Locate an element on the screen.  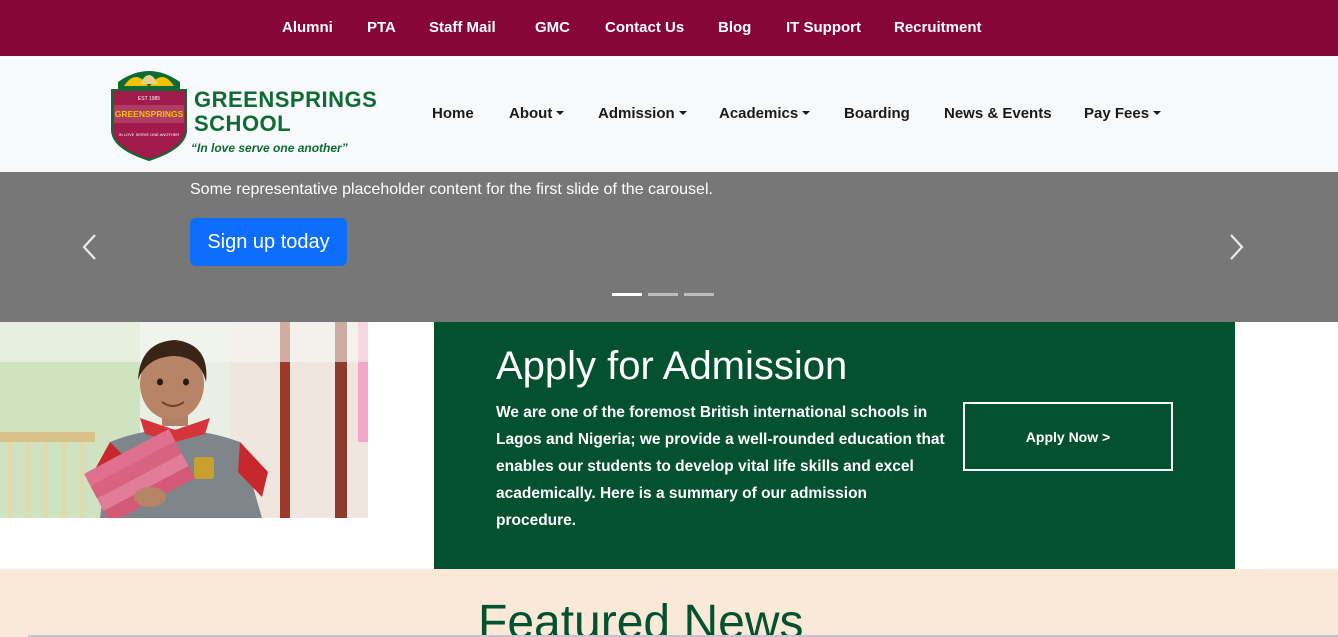
crest-motto-text: IN LOVE SERVE ONE ANOTHER is located at coordinates (149, 134).